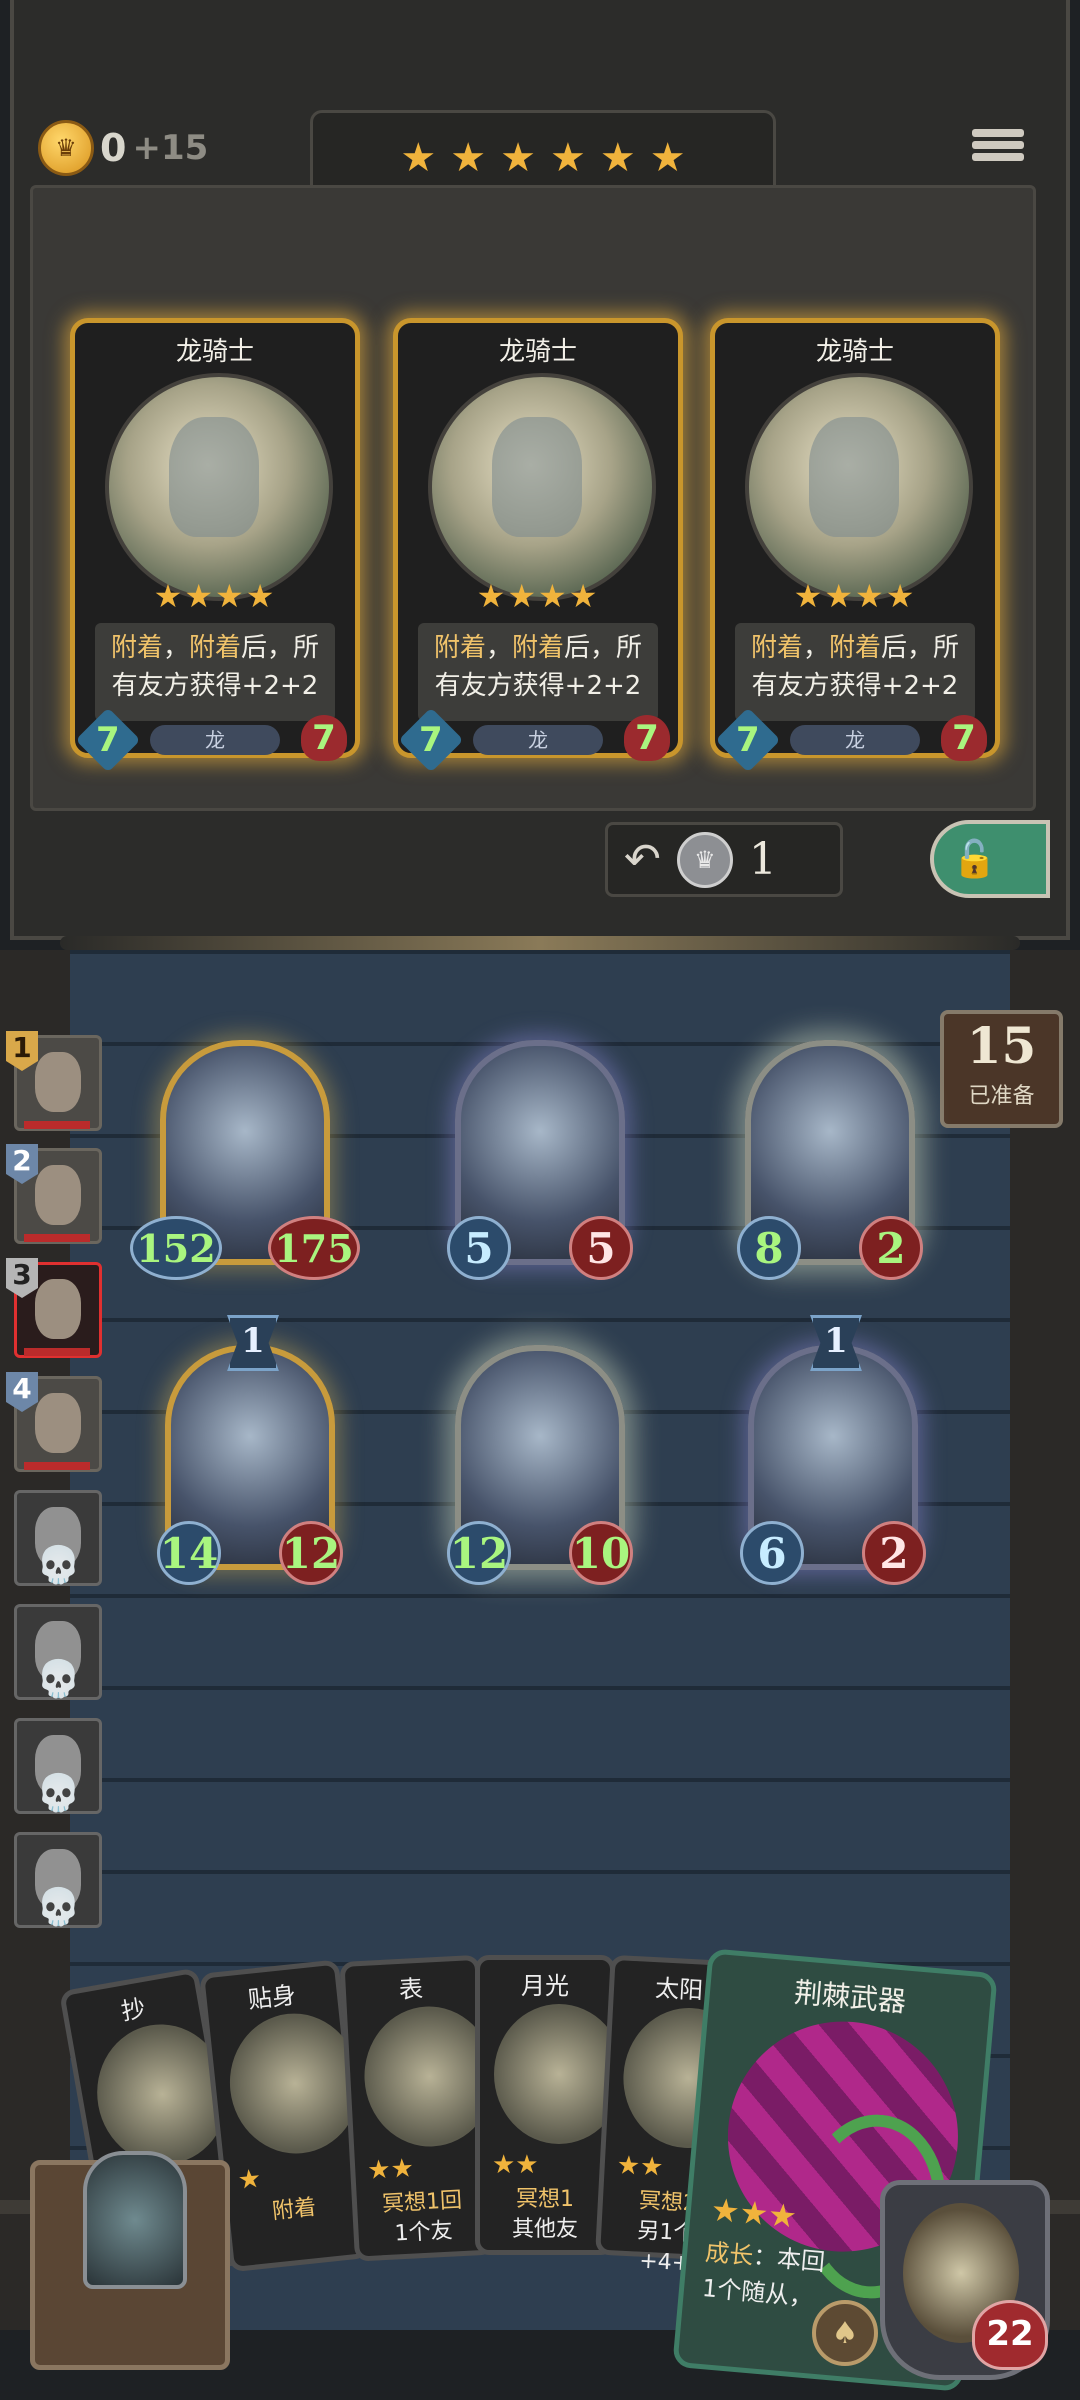 Image resolution: width=1080 pixels, height=2400 pixels. Describe the element at coordinates (772, 1553) in the screenshot. I see `unit-attack: 6` at that location.